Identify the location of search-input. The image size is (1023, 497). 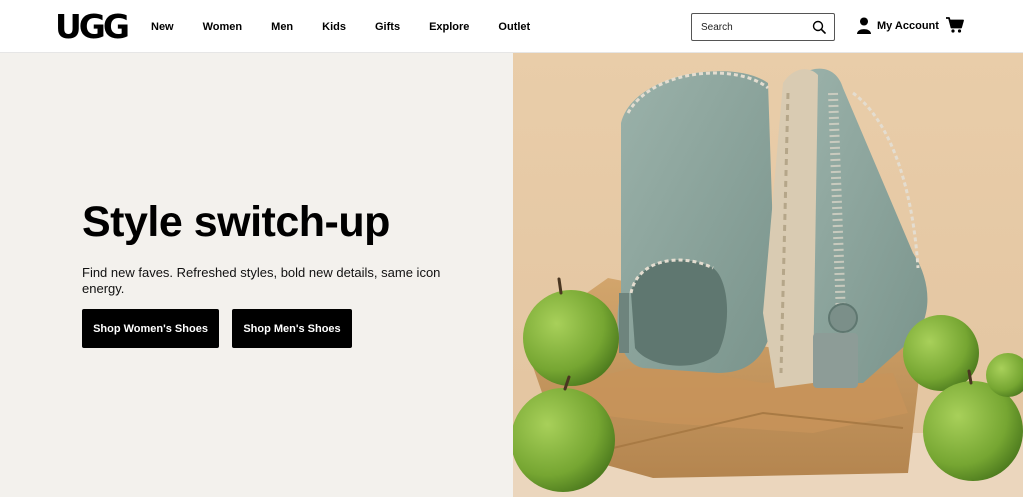
(753, 27).